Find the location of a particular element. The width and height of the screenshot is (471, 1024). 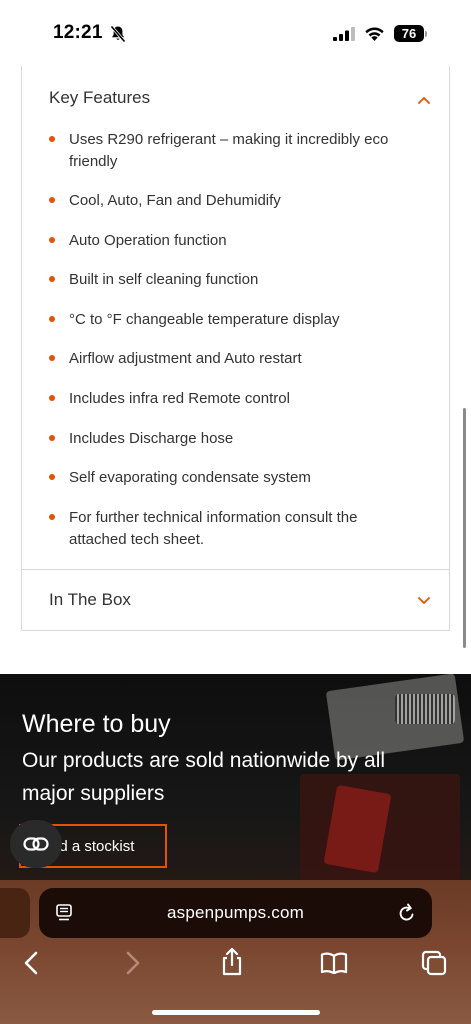

accordion-divider is located at coordinates (235, 569).